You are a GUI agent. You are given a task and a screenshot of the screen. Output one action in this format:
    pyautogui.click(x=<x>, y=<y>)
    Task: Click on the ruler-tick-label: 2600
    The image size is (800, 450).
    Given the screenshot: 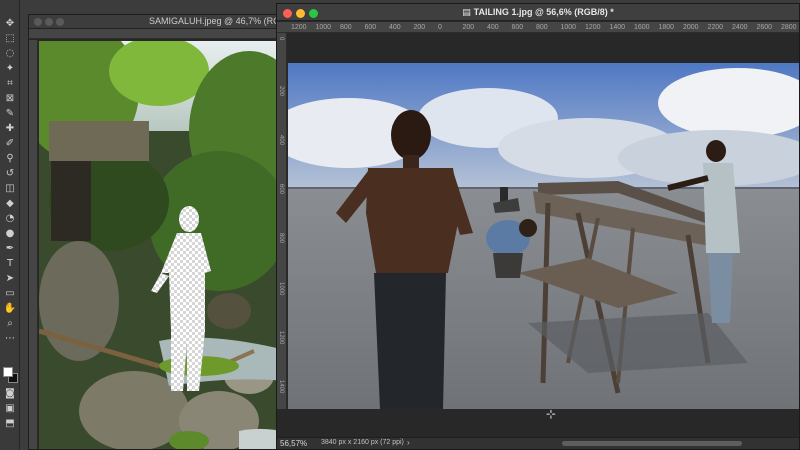 What is the action you would take?
    pyautogui.click(x=764, y=27)
    